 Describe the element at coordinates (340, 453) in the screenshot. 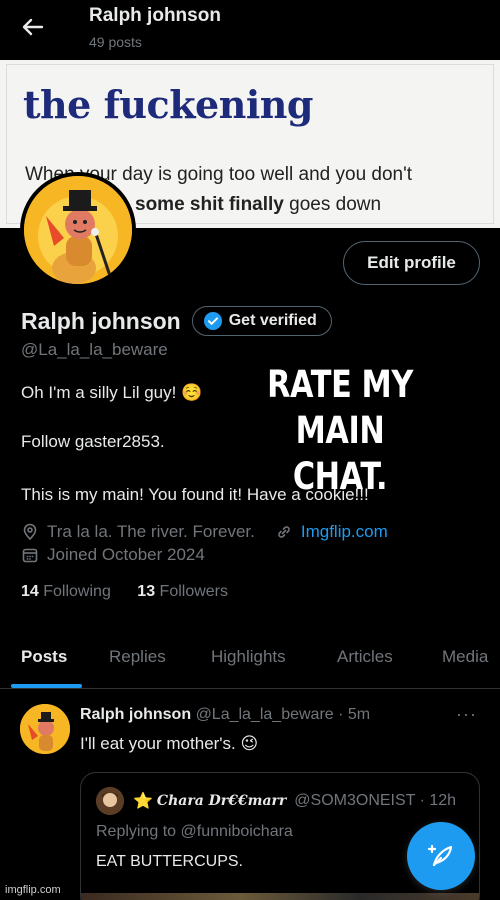

I see `overlay-line-2: MAIN CHAT.` at that location.